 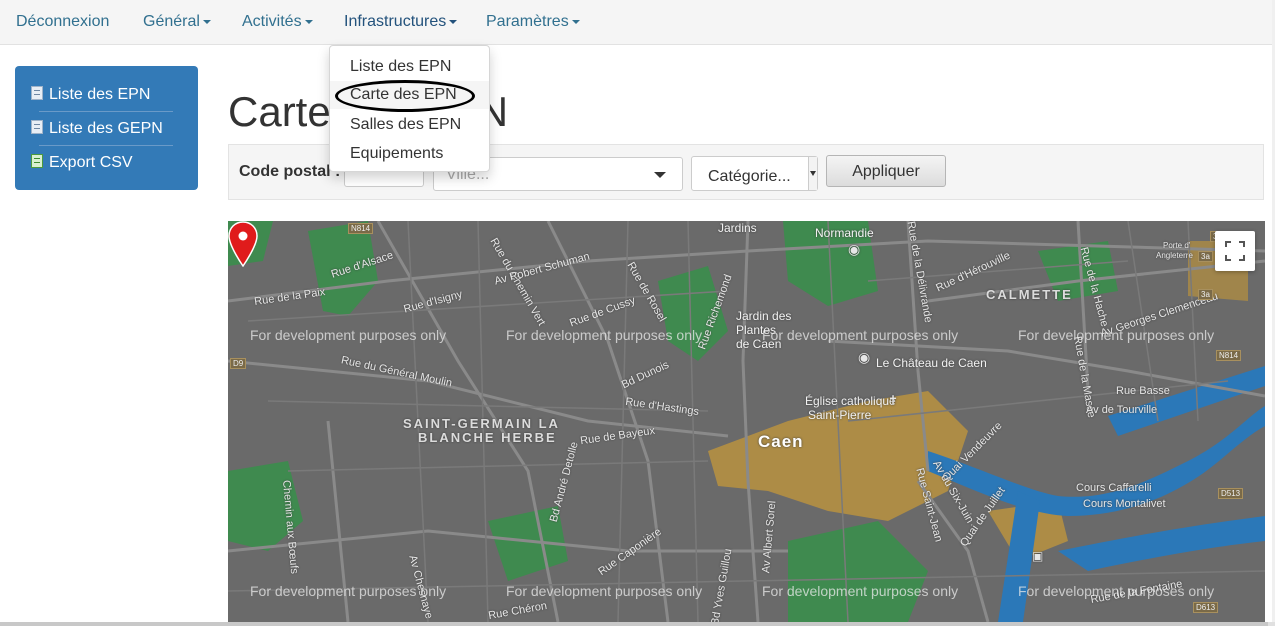 What do you see at coordinates (481, 423) in the screenshot?
I see `map-district-label: SAINT-GERMAIN LA` at bounding box center [481, 423].